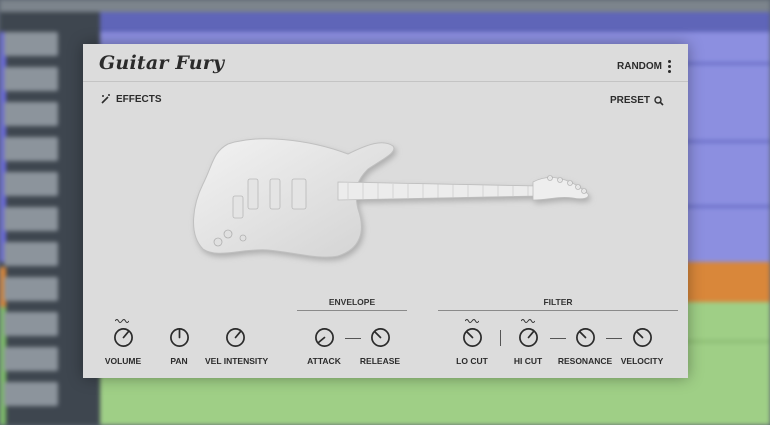 This screenshot has height=425, width=770. Describe the element at coordinates (585, 361) in the screenshot. I see `resonance-label: RESONANCE` at that location.